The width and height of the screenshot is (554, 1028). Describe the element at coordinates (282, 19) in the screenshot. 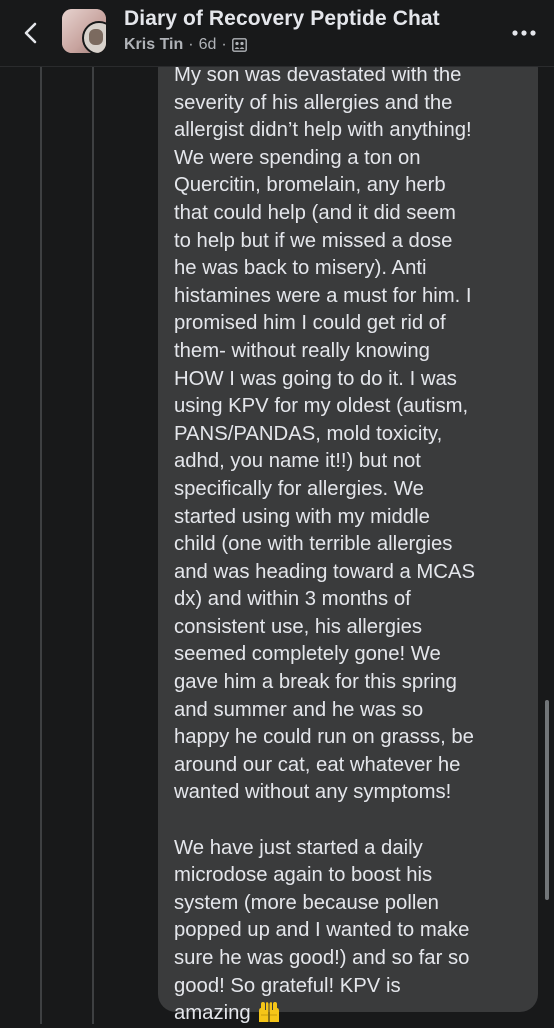

I see `group-name: Diary of Recovery Peptide Chat` at that location.